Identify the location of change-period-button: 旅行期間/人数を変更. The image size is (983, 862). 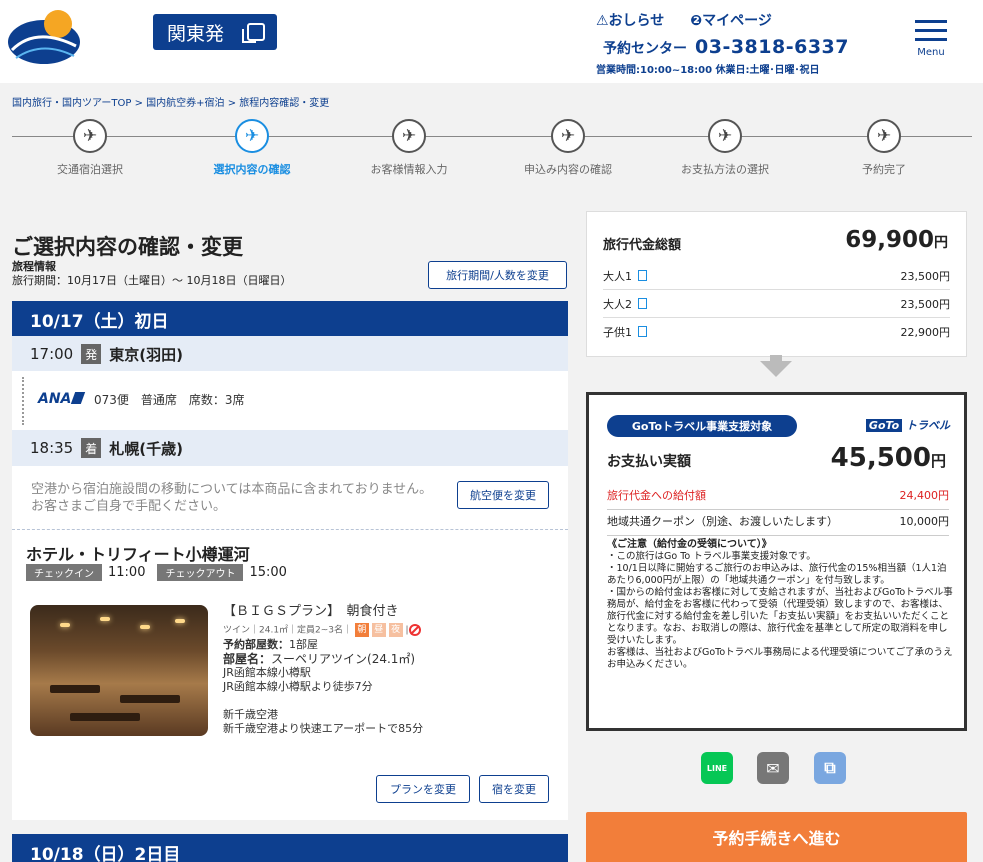
(497, 275).